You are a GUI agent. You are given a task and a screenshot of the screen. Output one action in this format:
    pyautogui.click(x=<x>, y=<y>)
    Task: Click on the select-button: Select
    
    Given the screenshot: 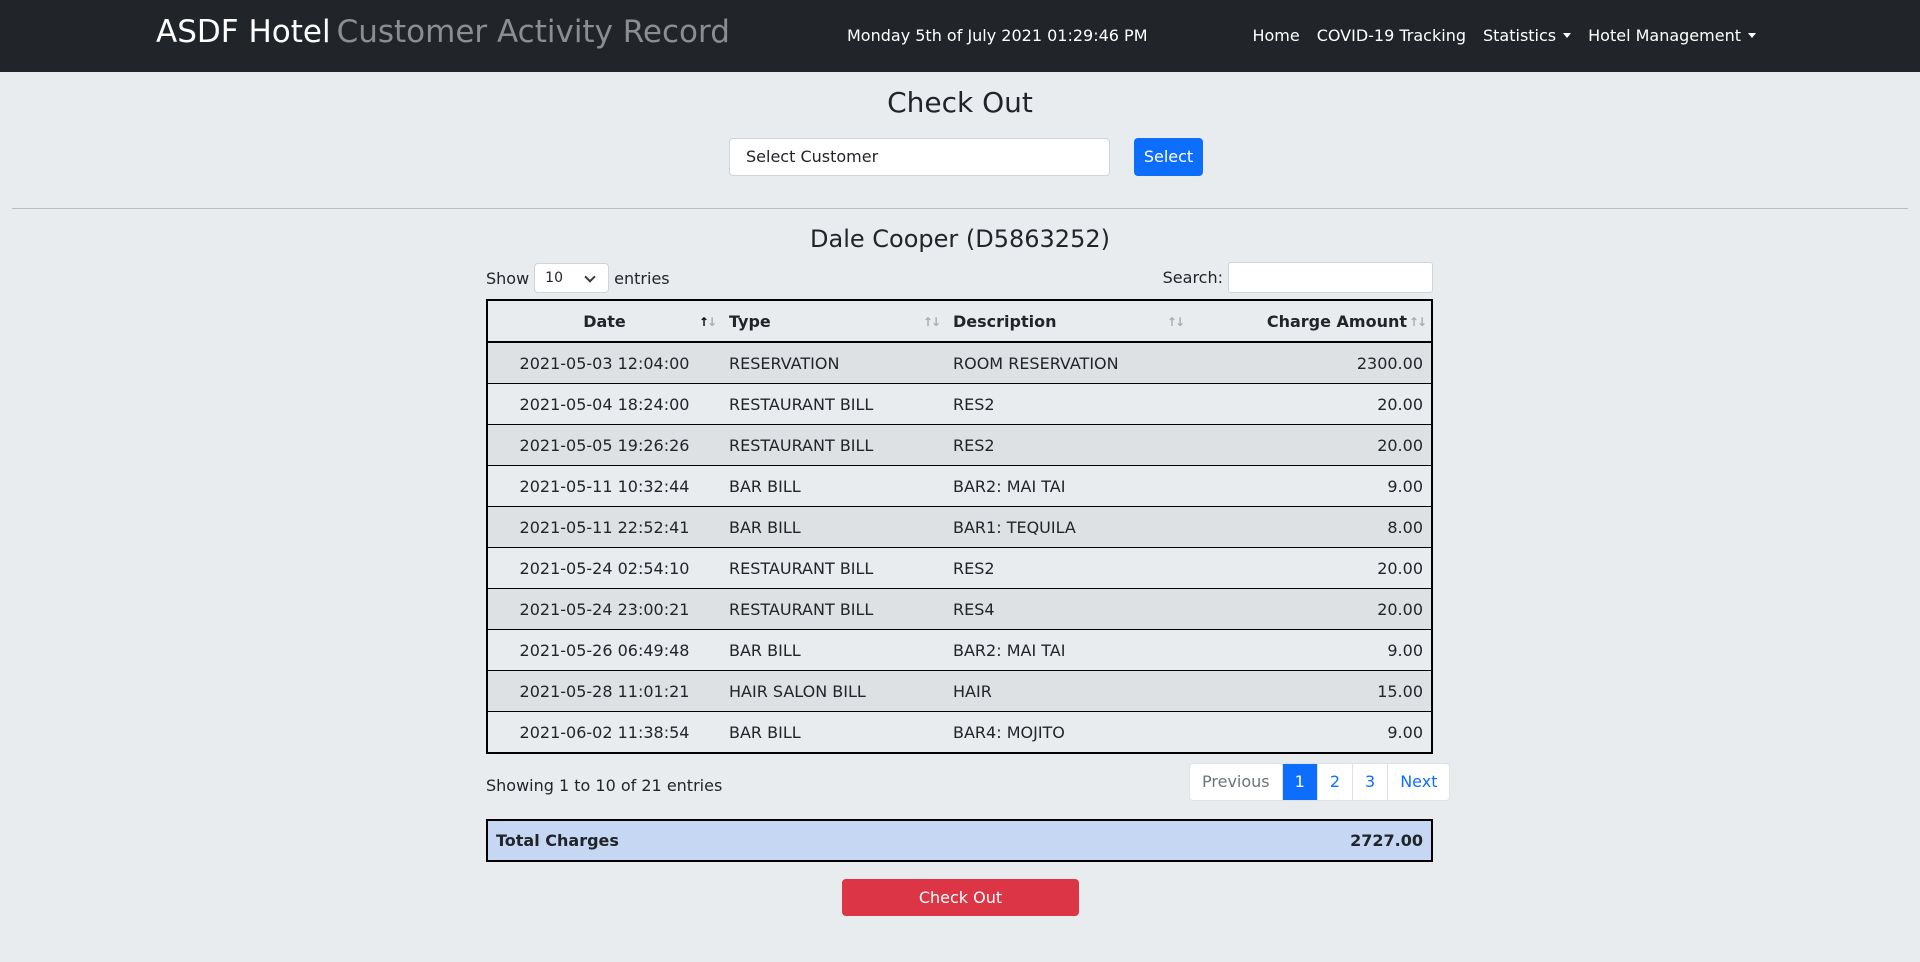 What is the action you would take?
    pyautogui.click(x=1168, y=157)
    